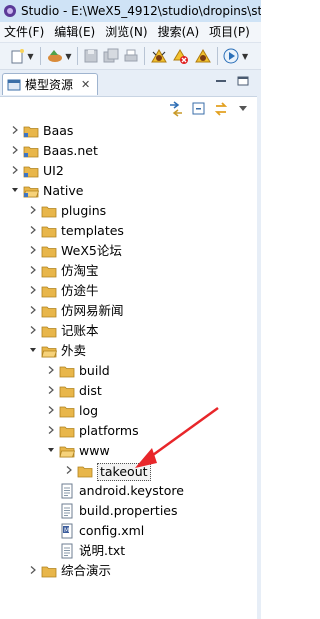 Image resolution: width=320 pixels, height=619 pixels. I want to click on tree-item-label: 说明.txt, so click(102, 550).